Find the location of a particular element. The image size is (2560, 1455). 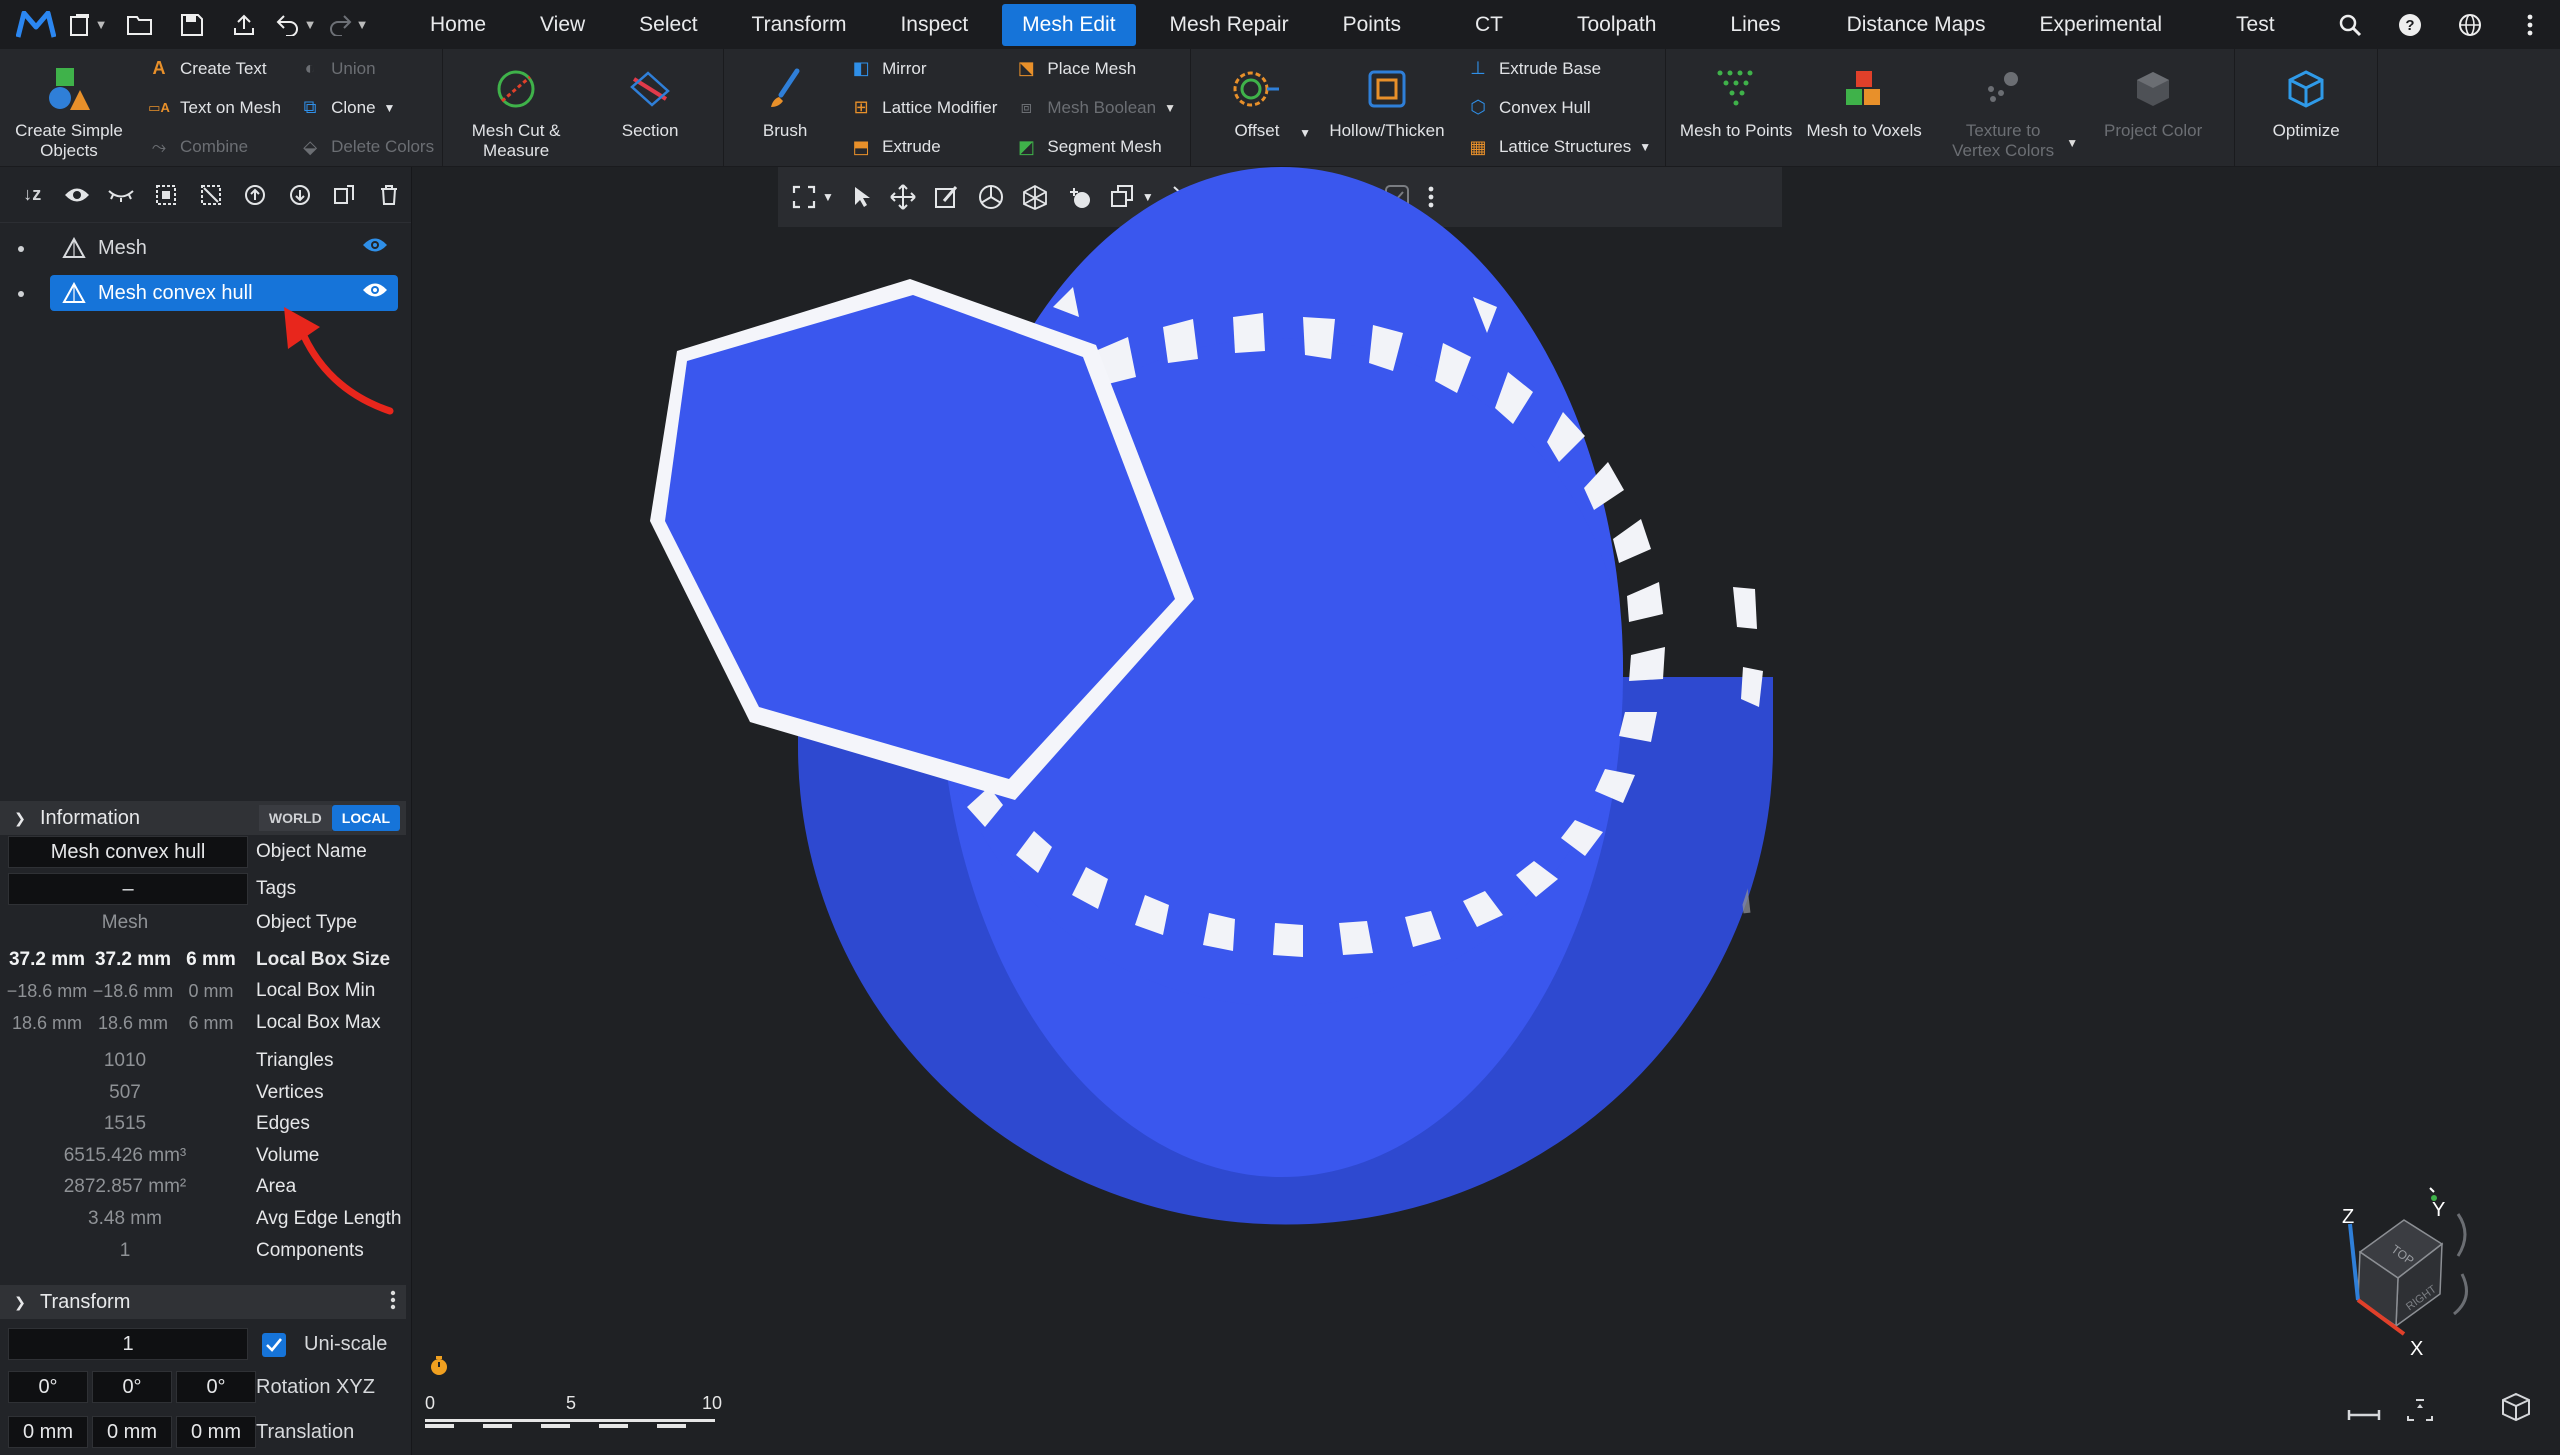

lattice-structures-button: ▦ Lattice Structures ▼ is located at coordinates (1558, 147).